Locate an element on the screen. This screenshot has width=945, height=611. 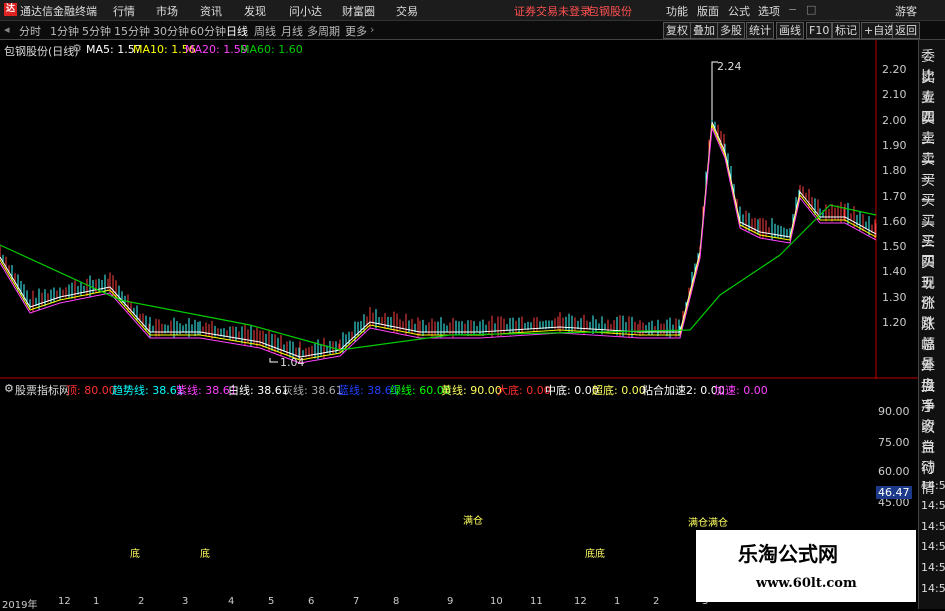
x-axis-label: 3 is located at coordinates (185, 601).